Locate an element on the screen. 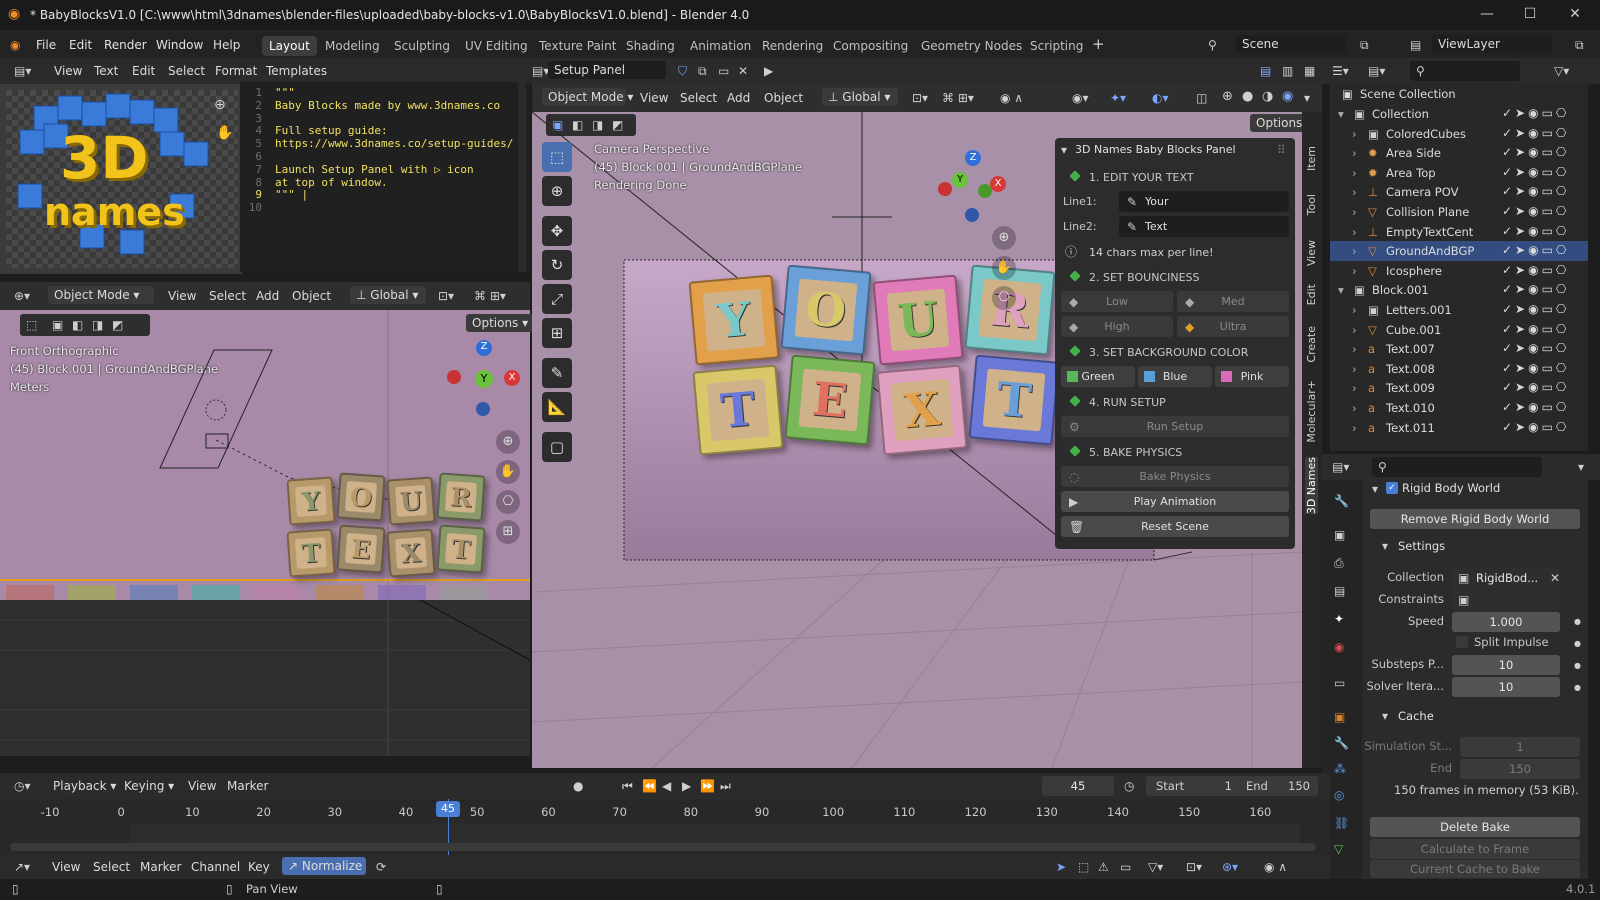 Image resolution: width=1600 pixels, height=900 pixels. outliner-row: › a Text.008 ✓➤◉▭⎔ is located at coordinates (1459, 369).